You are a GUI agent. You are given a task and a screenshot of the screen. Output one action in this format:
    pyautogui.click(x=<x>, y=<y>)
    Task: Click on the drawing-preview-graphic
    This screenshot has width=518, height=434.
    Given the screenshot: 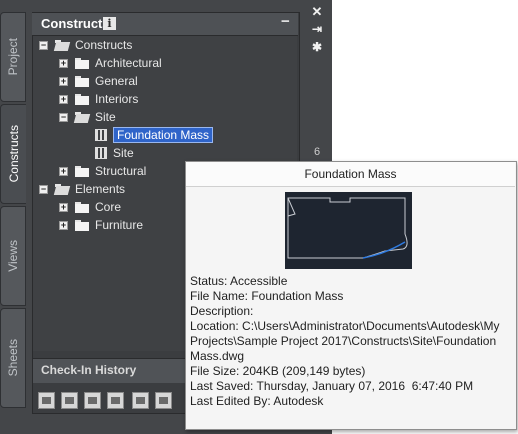 What is the action you would take?
    pyautogui.click(x=347, y=228)
    